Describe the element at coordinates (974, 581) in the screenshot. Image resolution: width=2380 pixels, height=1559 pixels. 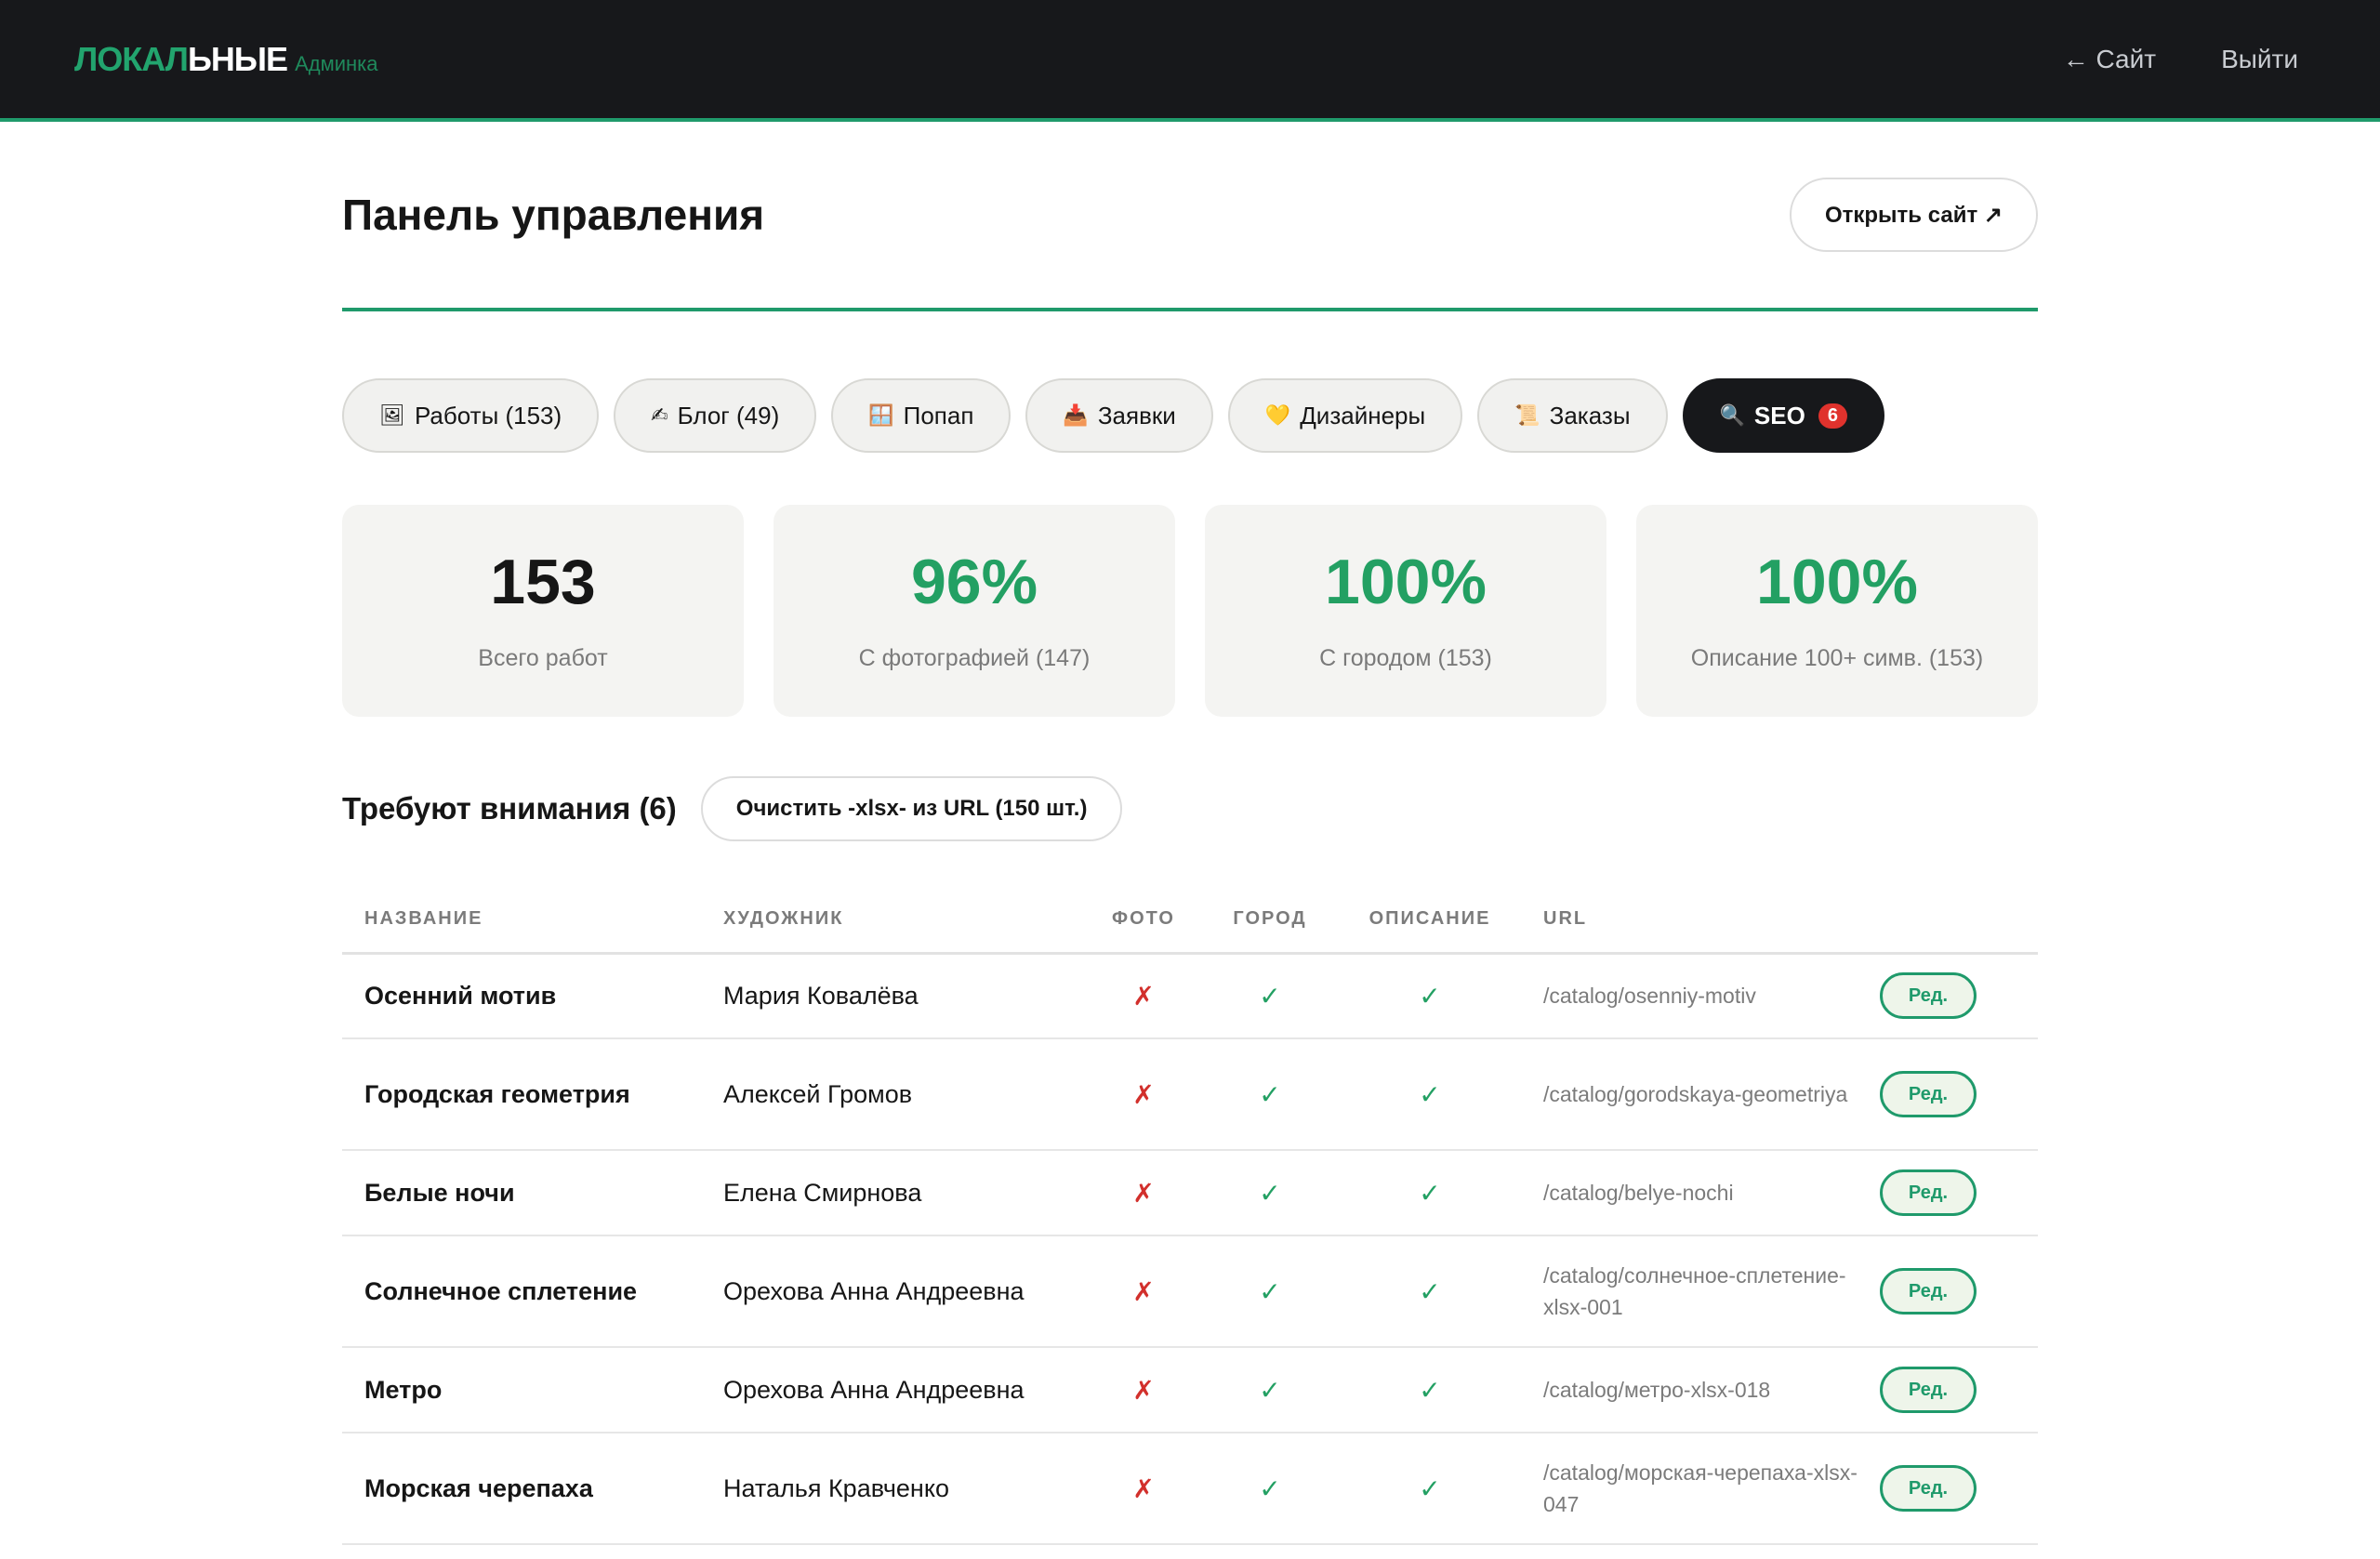
I see `stat-value: 96%` at that location.